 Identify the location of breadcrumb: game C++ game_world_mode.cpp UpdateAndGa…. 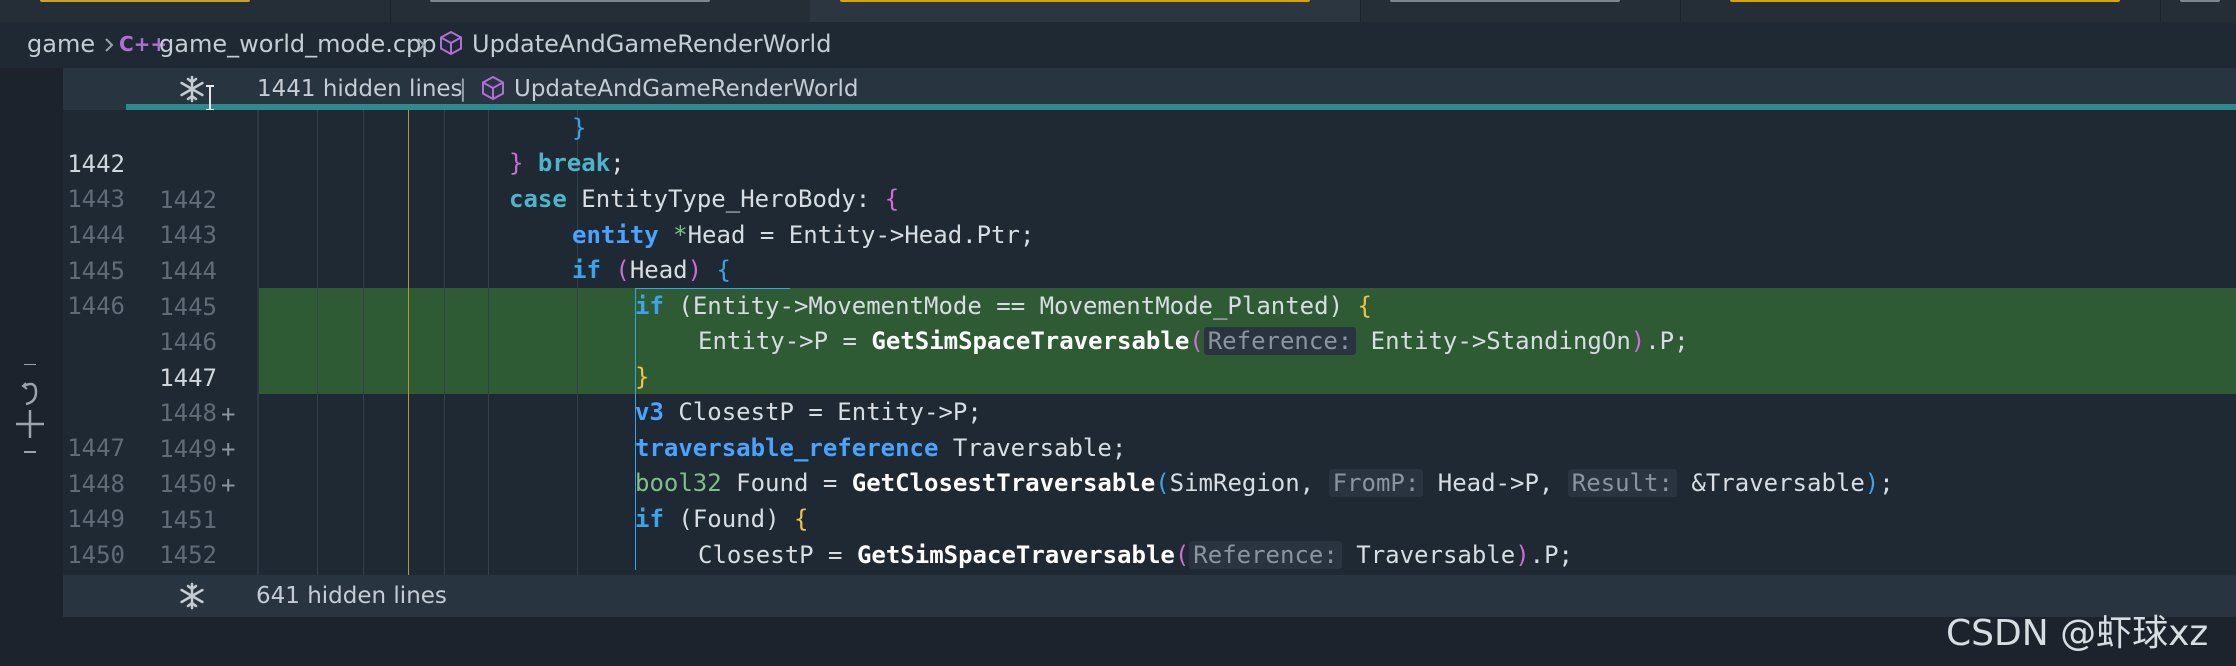
(1118, 45).